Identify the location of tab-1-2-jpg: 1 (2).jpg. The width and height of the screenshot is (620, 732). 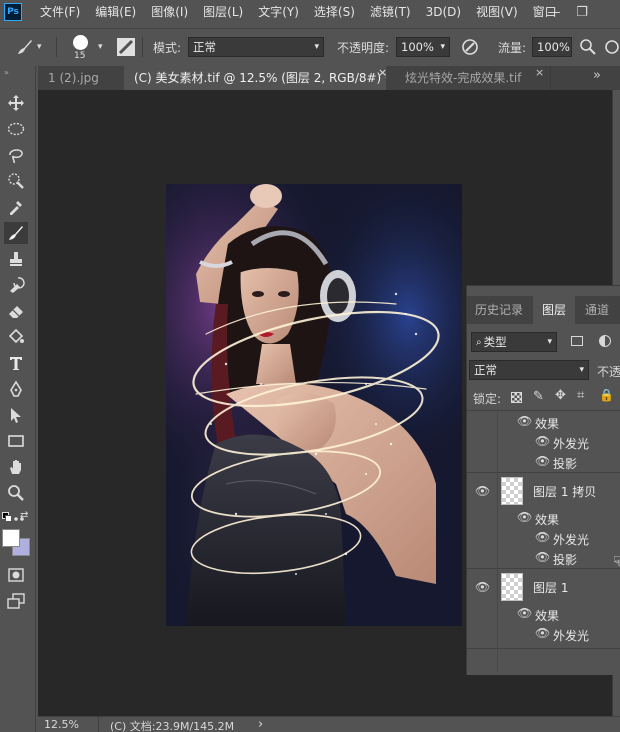
(81, 78).